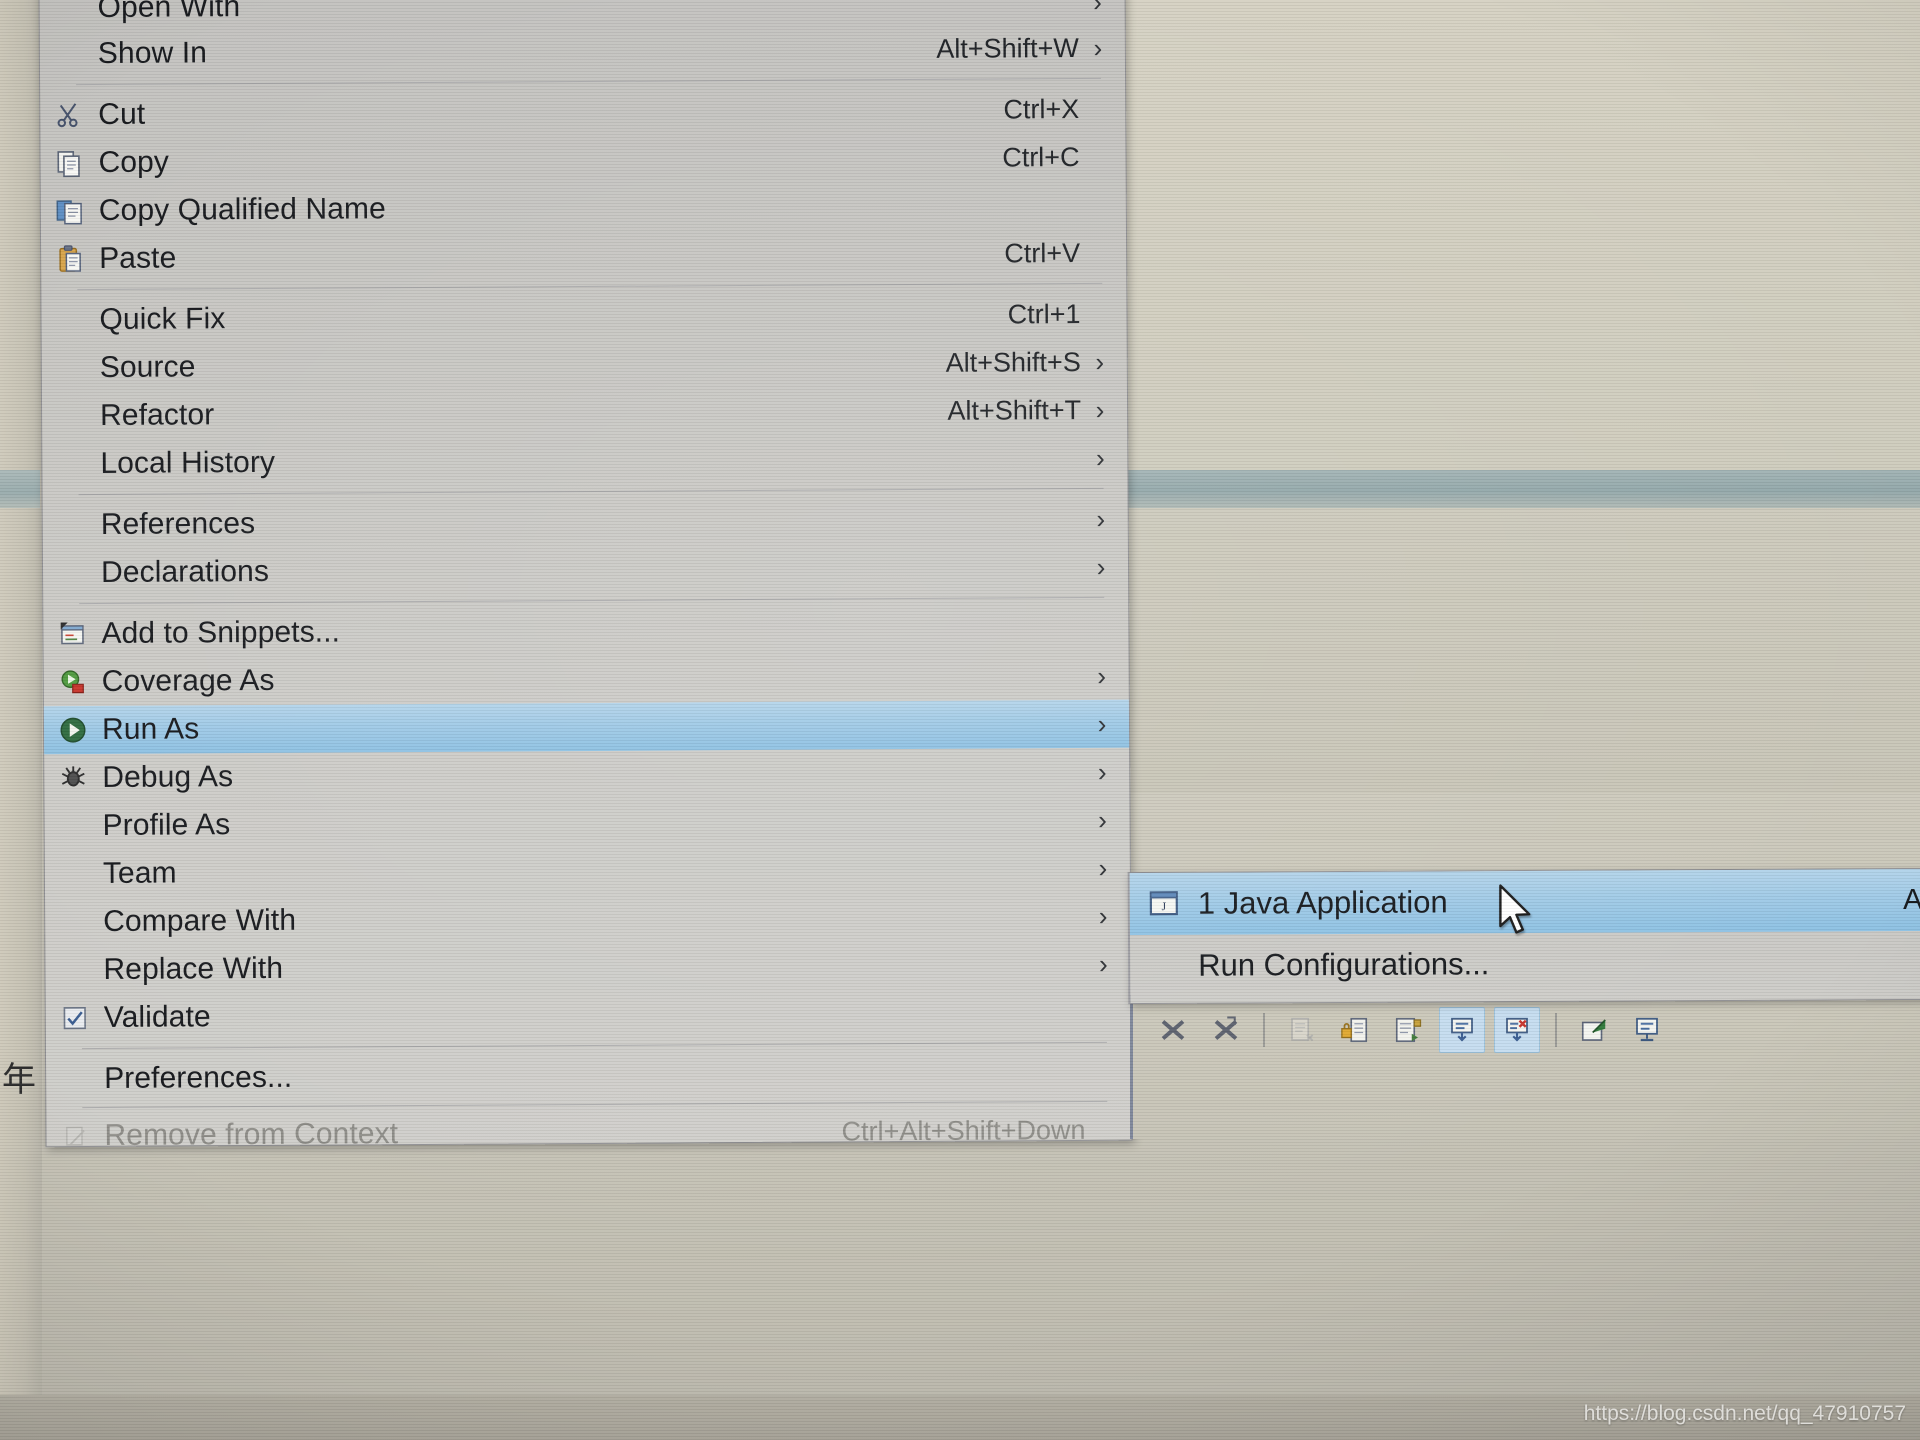 Image resolution: width=1920 pixels, height=1440 pixels. I want to click on menu-item-accel: Ctrl+C, so click(1041, 156).